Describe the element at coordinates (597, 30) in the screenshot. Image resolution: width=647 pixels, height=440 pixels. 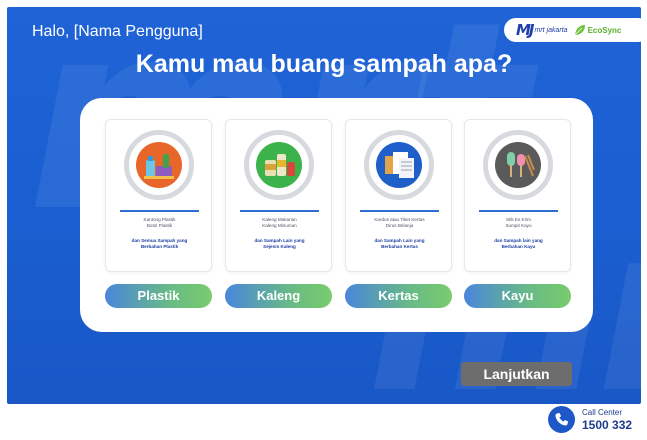
I see `ecosync-logo: EcoSync` at that location.